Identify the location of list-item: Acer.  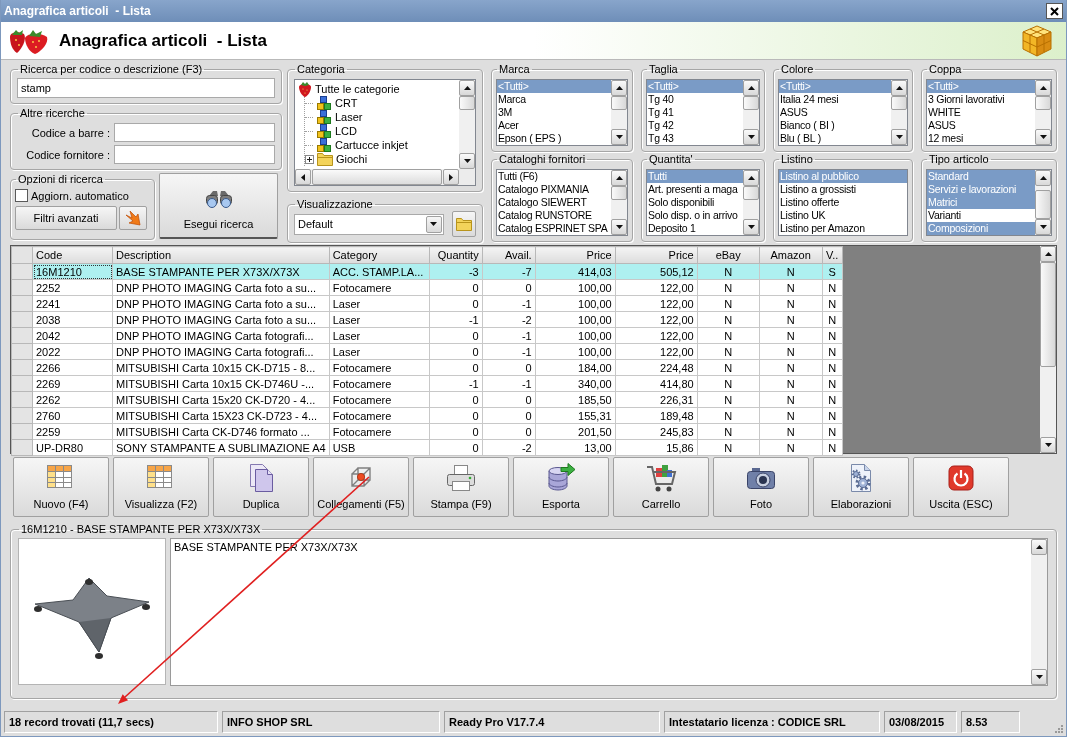
(554, 125).